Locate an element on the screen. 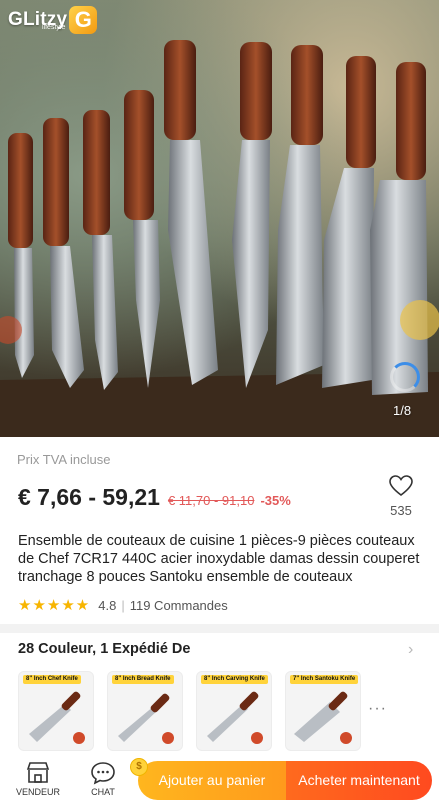 Image resolution: width=439 pixels, height=800 pixels. variant-thumb: 8" Inch Chef Knife is located at coordinates (56, 711).